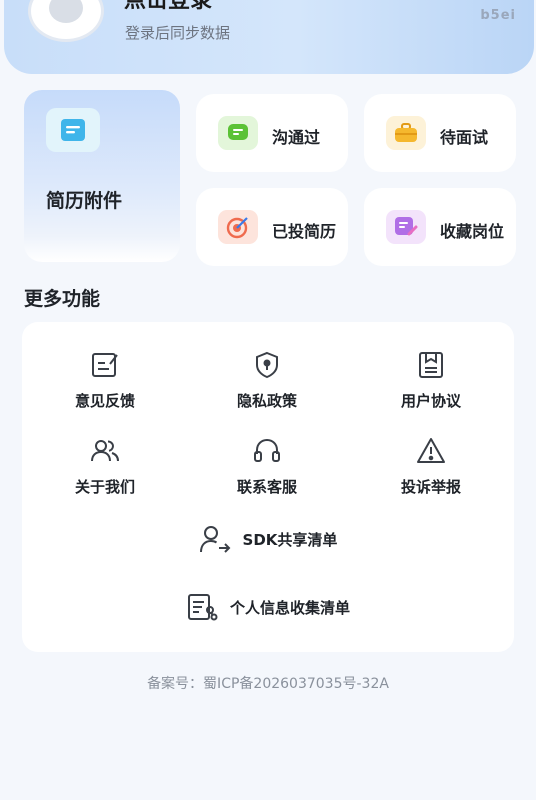  I want to click on function-label: 用户协议, so click(430, 401).